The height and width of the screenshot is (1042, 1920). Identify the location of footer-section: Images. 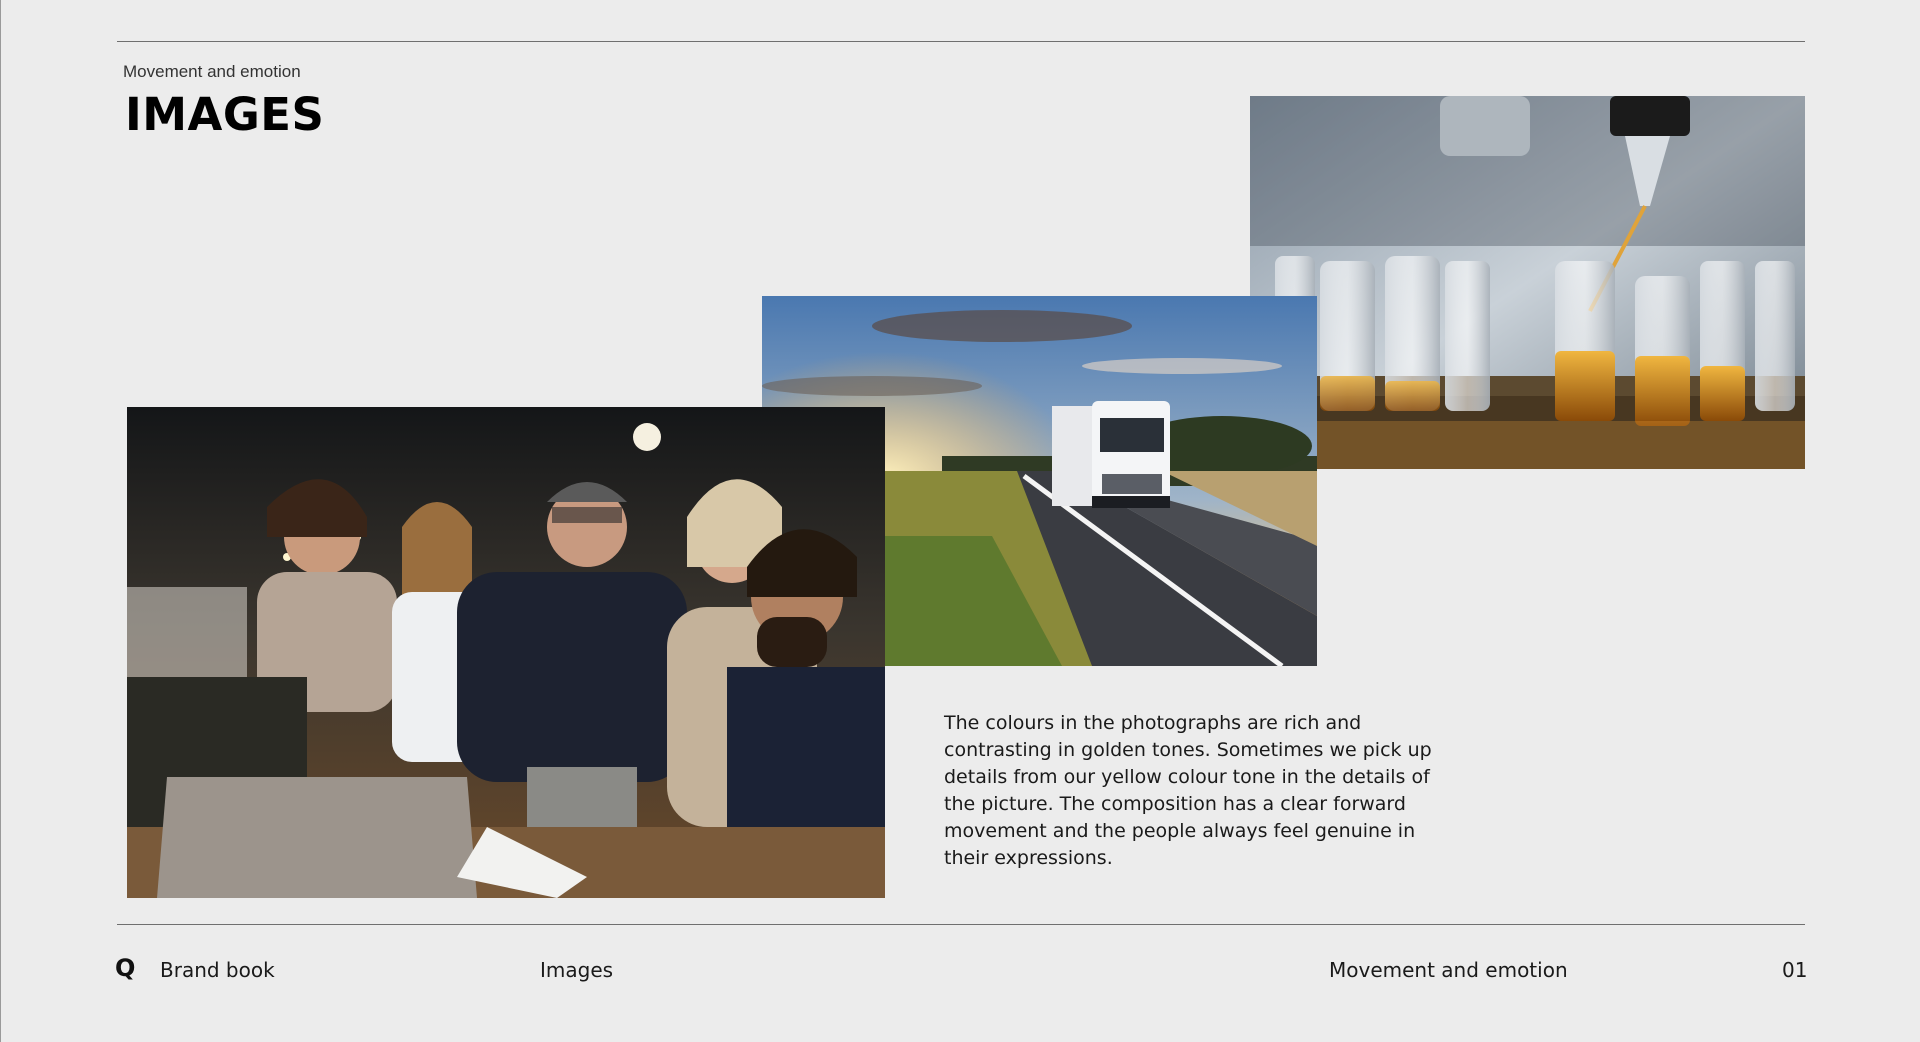
(577, 970).